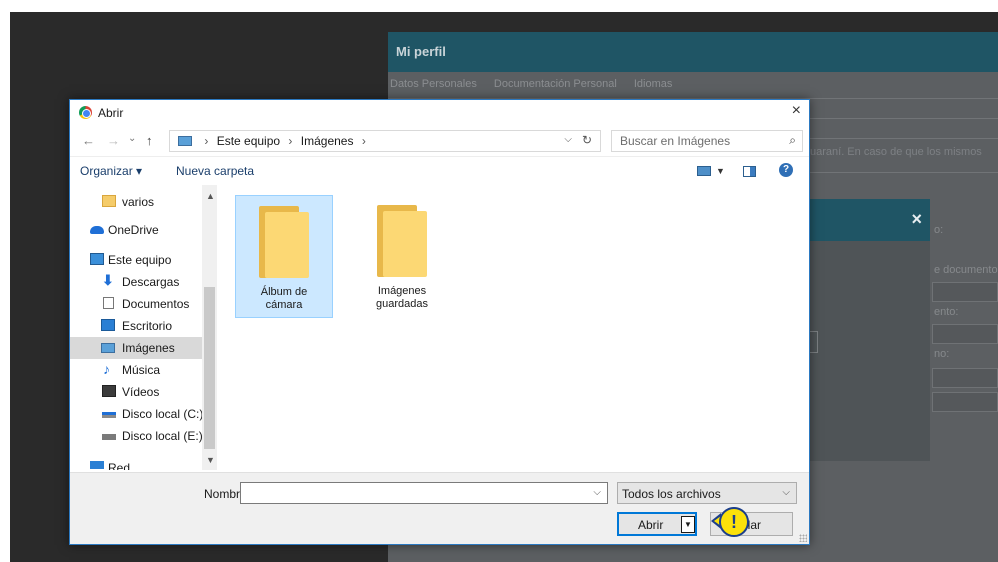 The height and width of the screenshot is (562, 998). Describe the element at coordinates (587, 140) in the screenshot. I see `refresh-icon: ↻` at that location.